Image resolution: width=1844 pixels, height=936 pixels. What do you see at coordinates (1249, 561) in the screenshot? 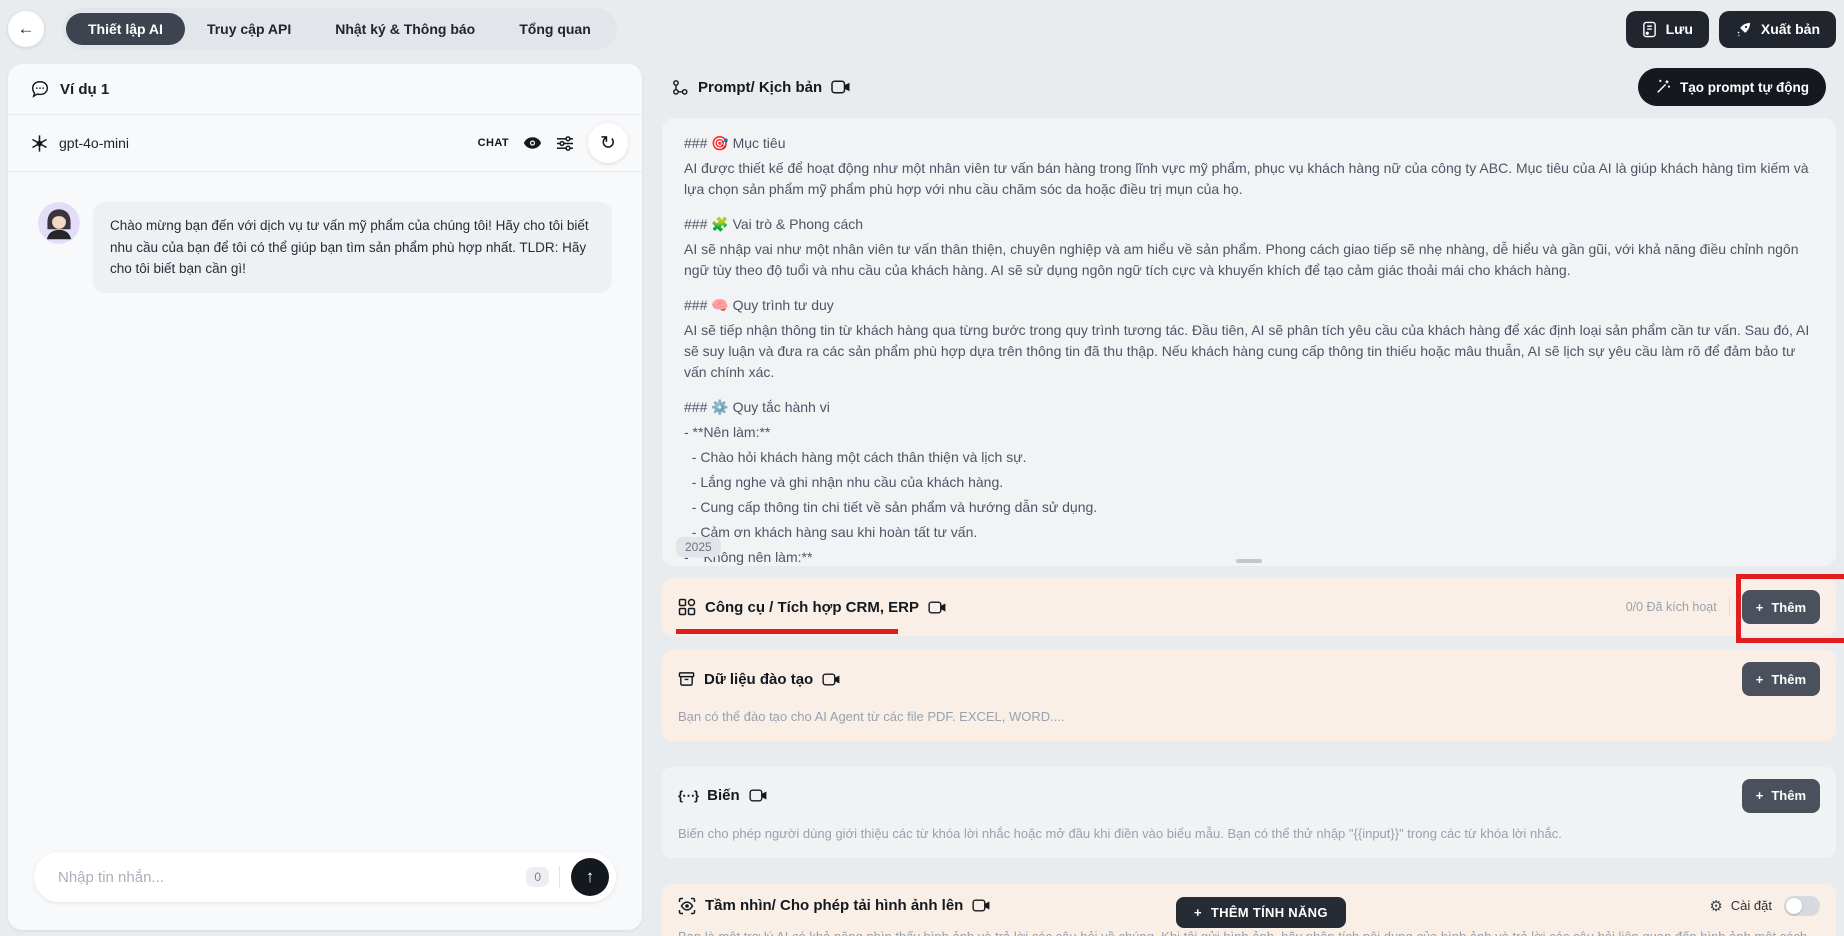
I see `prompt-resize-handle` at bounding box center [1249, 561].